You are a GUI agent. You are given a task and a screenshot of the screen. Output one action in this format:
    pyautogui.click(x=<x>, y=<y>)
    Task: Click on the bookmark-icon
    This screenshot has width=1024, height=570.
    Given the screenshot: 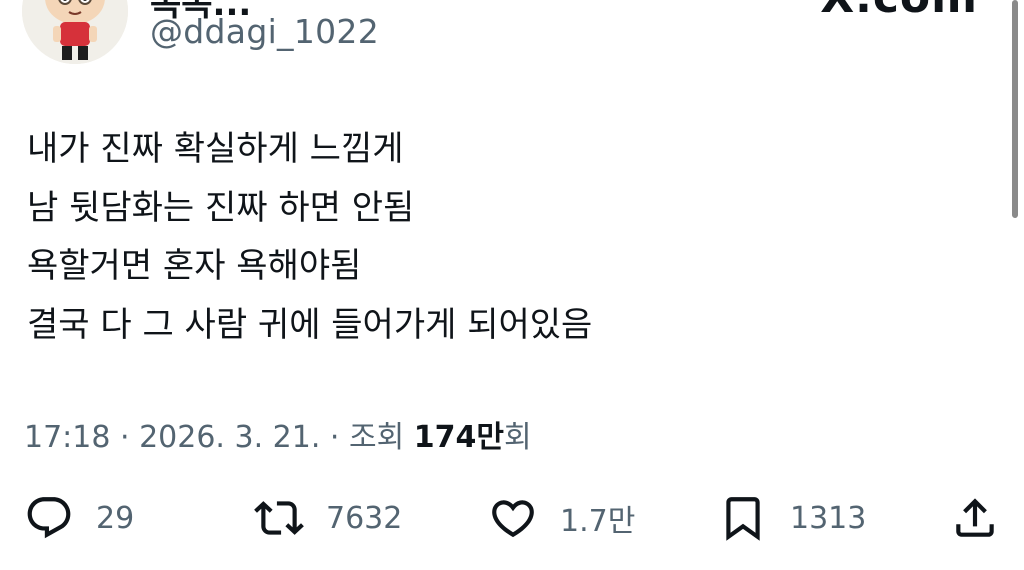 What is the action you would take?
    pyautogui.click(x=743, y=519)
    